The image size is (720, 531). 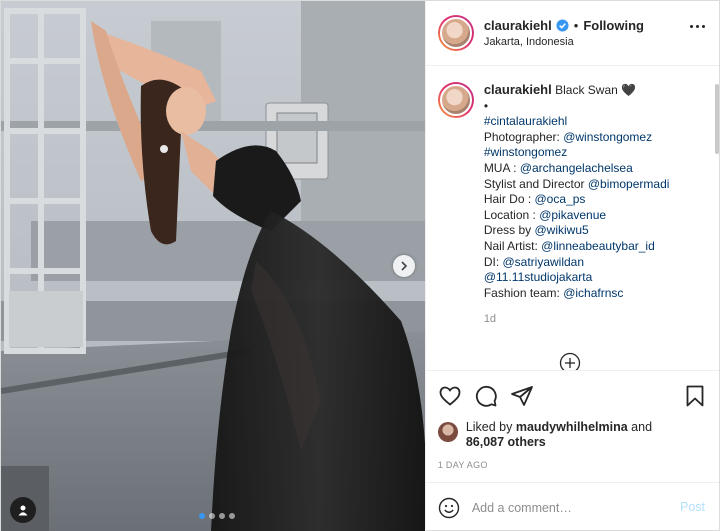 I want to click on caption-prefix: DI:, so click(x=493, y=261).